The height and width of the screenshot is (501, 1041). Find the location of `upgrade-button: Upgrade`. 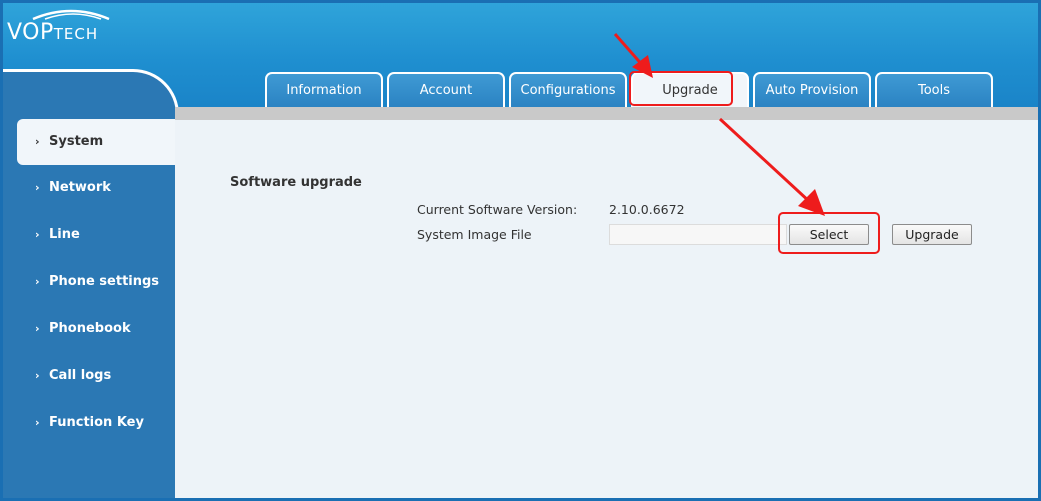

upgrade-button: Upgrade is located at coordinates (932, 234).